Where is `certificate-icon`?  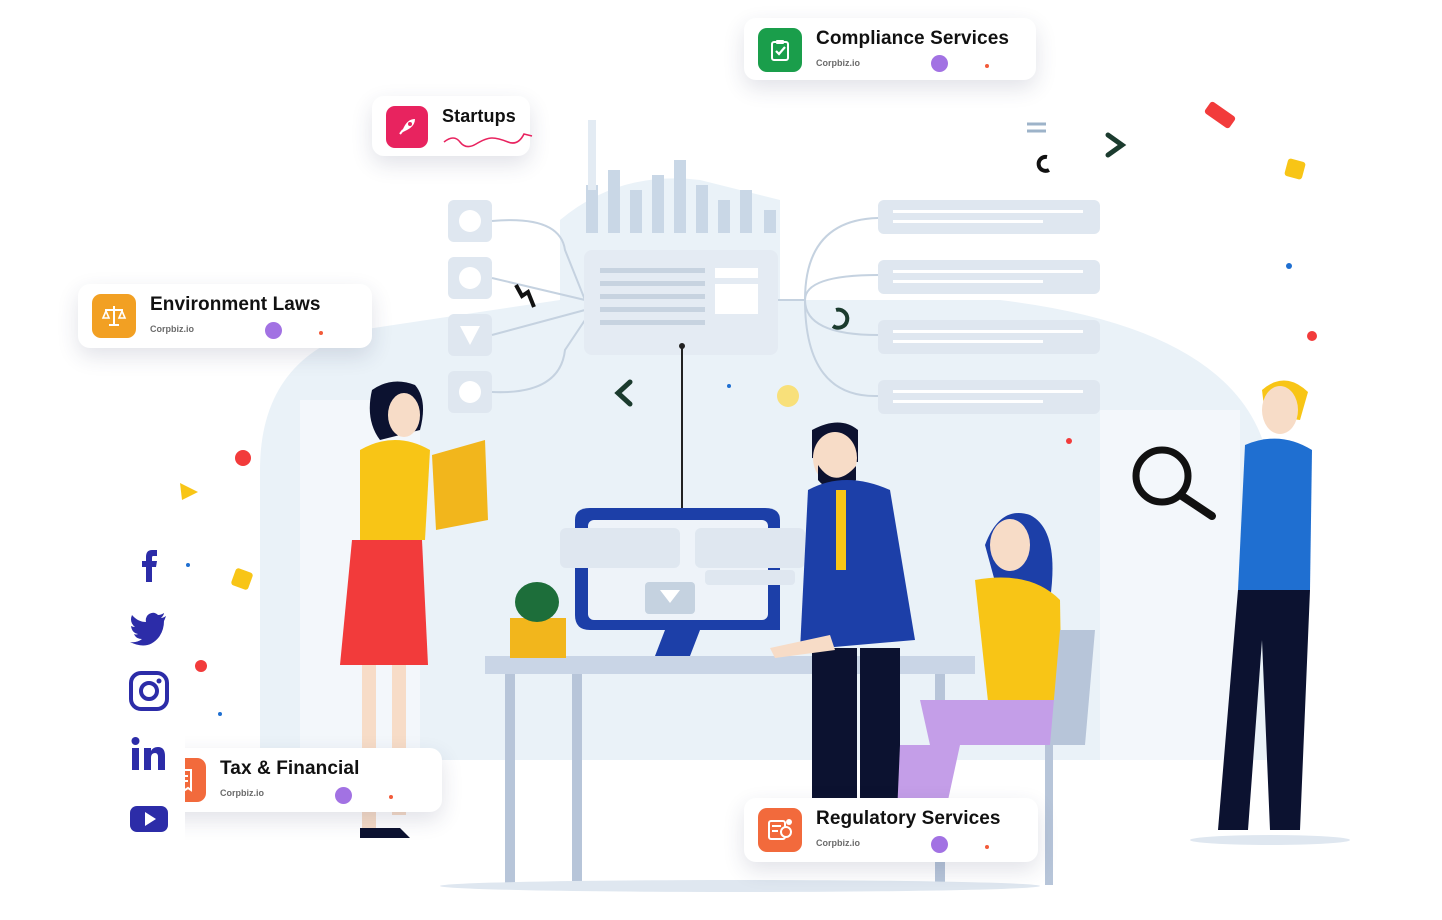
certificate-icon is located at coordinates (780, 830).